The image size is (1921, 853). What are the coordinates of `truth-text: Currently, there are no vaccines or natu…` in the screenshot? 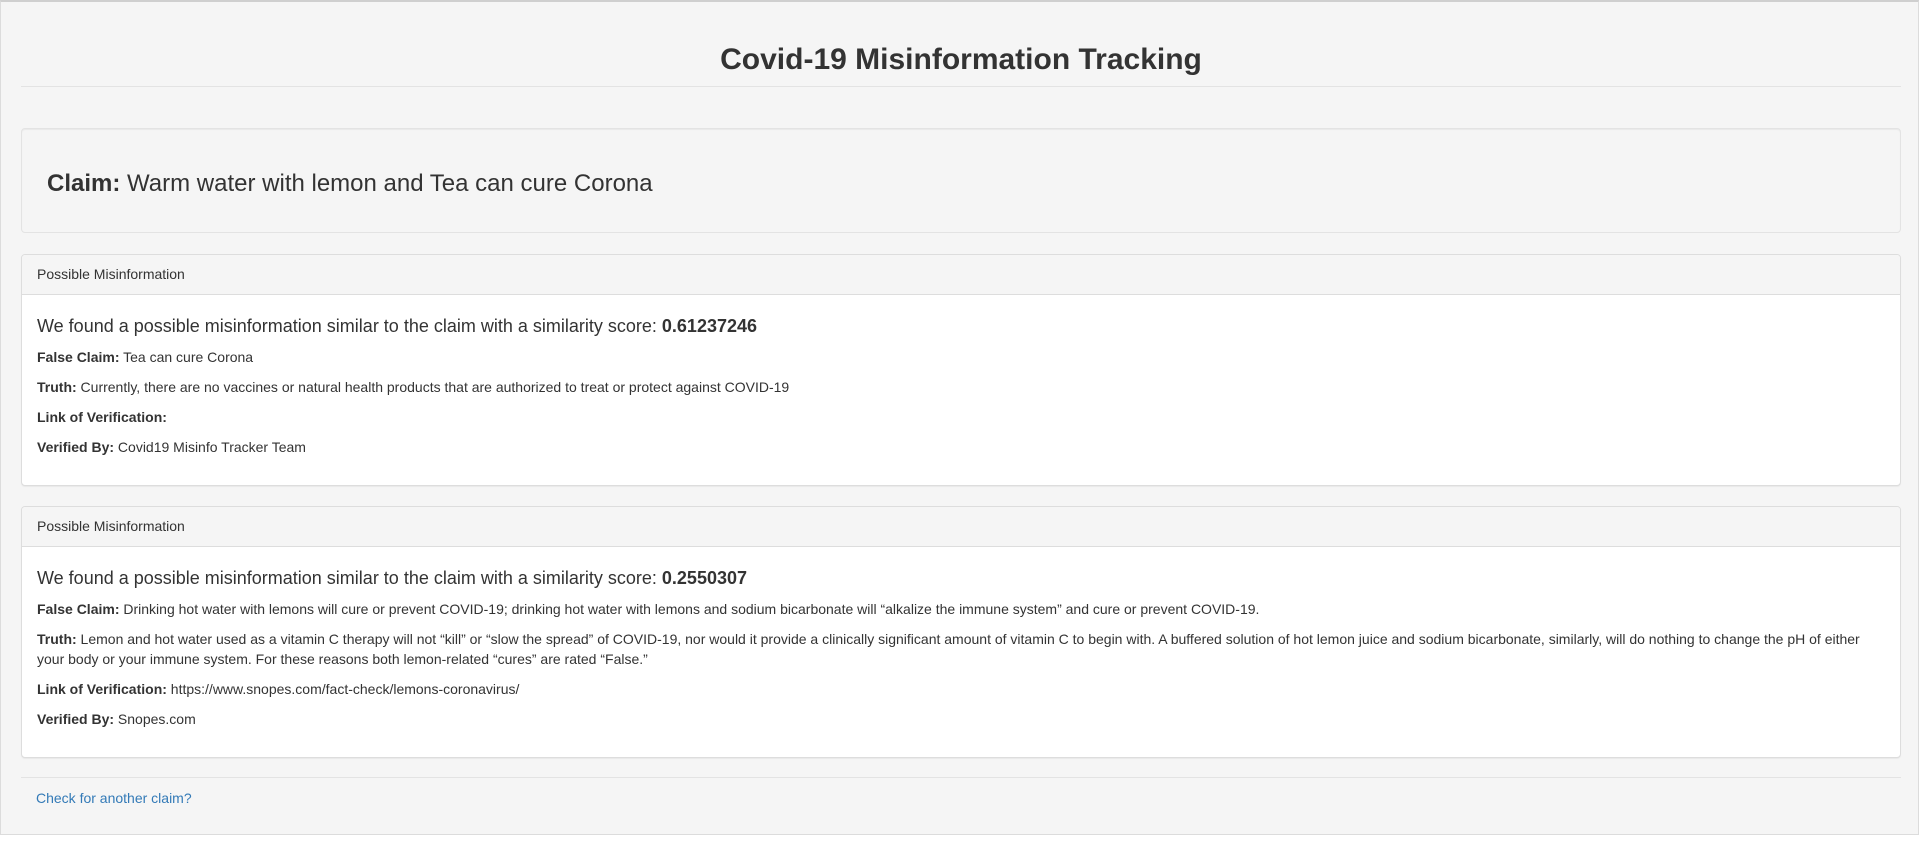 It's located at (435, 387).